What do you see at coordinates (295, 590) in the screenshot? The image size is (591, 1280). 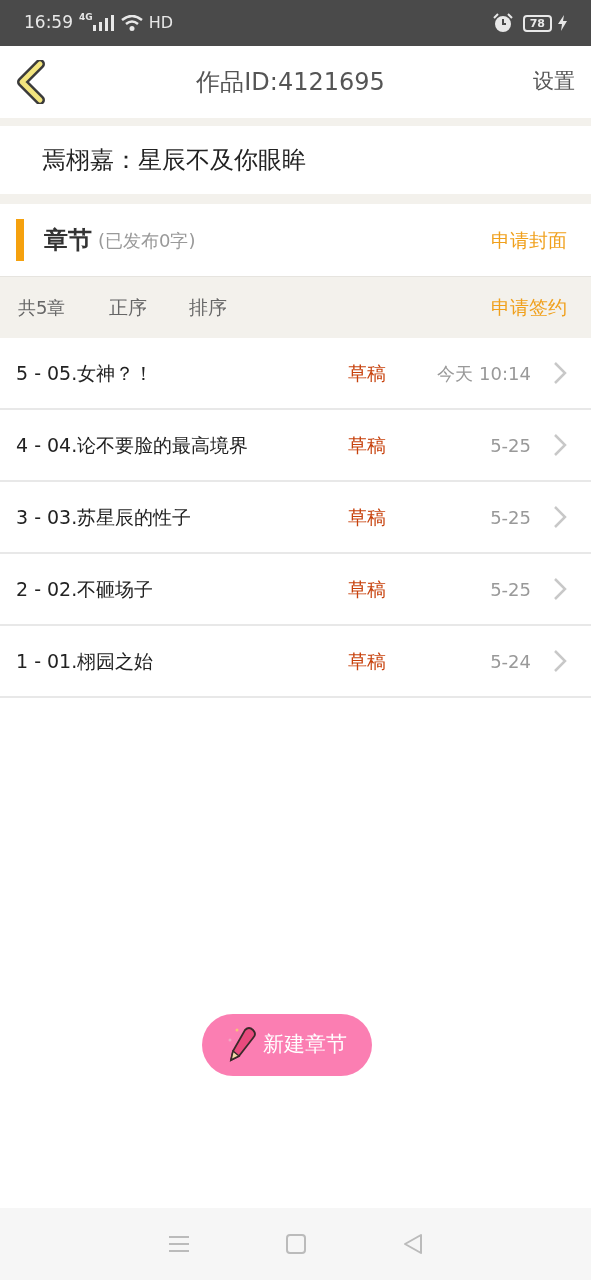 I see `chapter-row: 2 - 02.不砸场子 草稿 5-25` at bounding box center [295, 590].